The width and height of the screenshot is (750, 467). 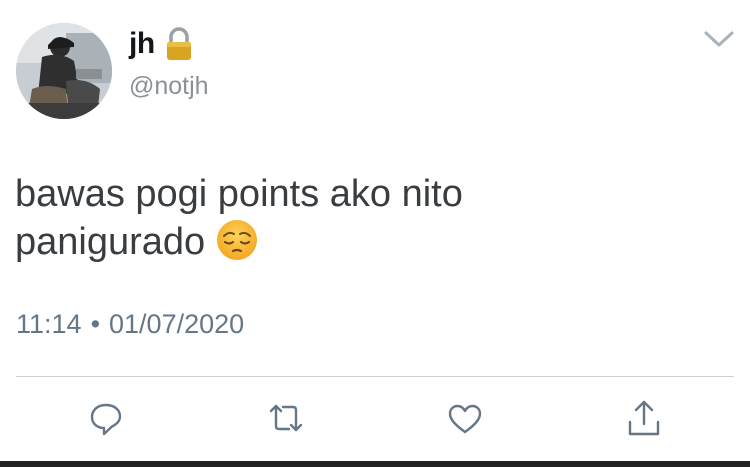 I want to click on name-row: jh, so click(x=161, y=44).